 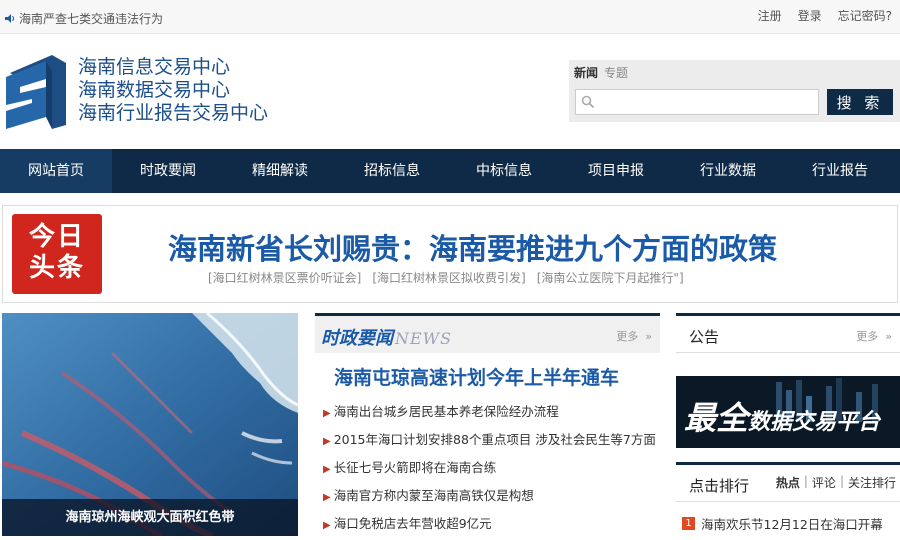 I want to click on badge-line: 今日, so click(x=56, y=237).